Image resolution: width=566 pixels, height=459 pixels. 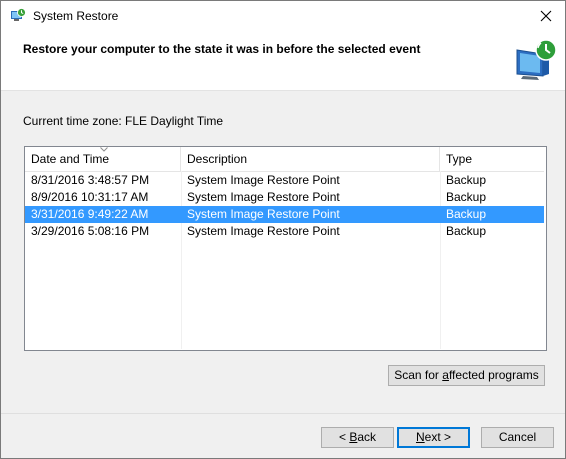 I want to click on close-icon, so click(x=546, y=16).